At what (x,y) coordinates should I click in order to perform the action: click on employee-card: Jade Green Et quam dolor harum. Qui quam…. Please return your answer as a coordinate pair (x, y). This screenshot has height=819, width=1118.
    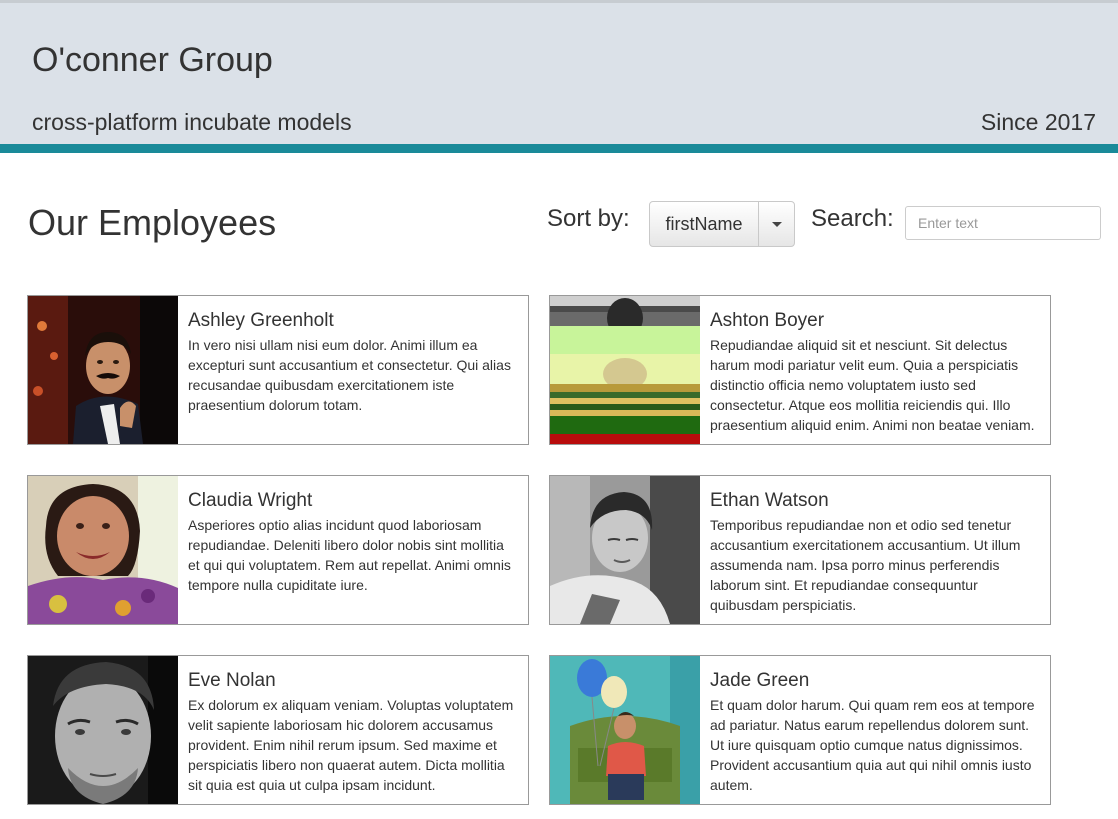
    Looking at the image, I should click on (800, 730).